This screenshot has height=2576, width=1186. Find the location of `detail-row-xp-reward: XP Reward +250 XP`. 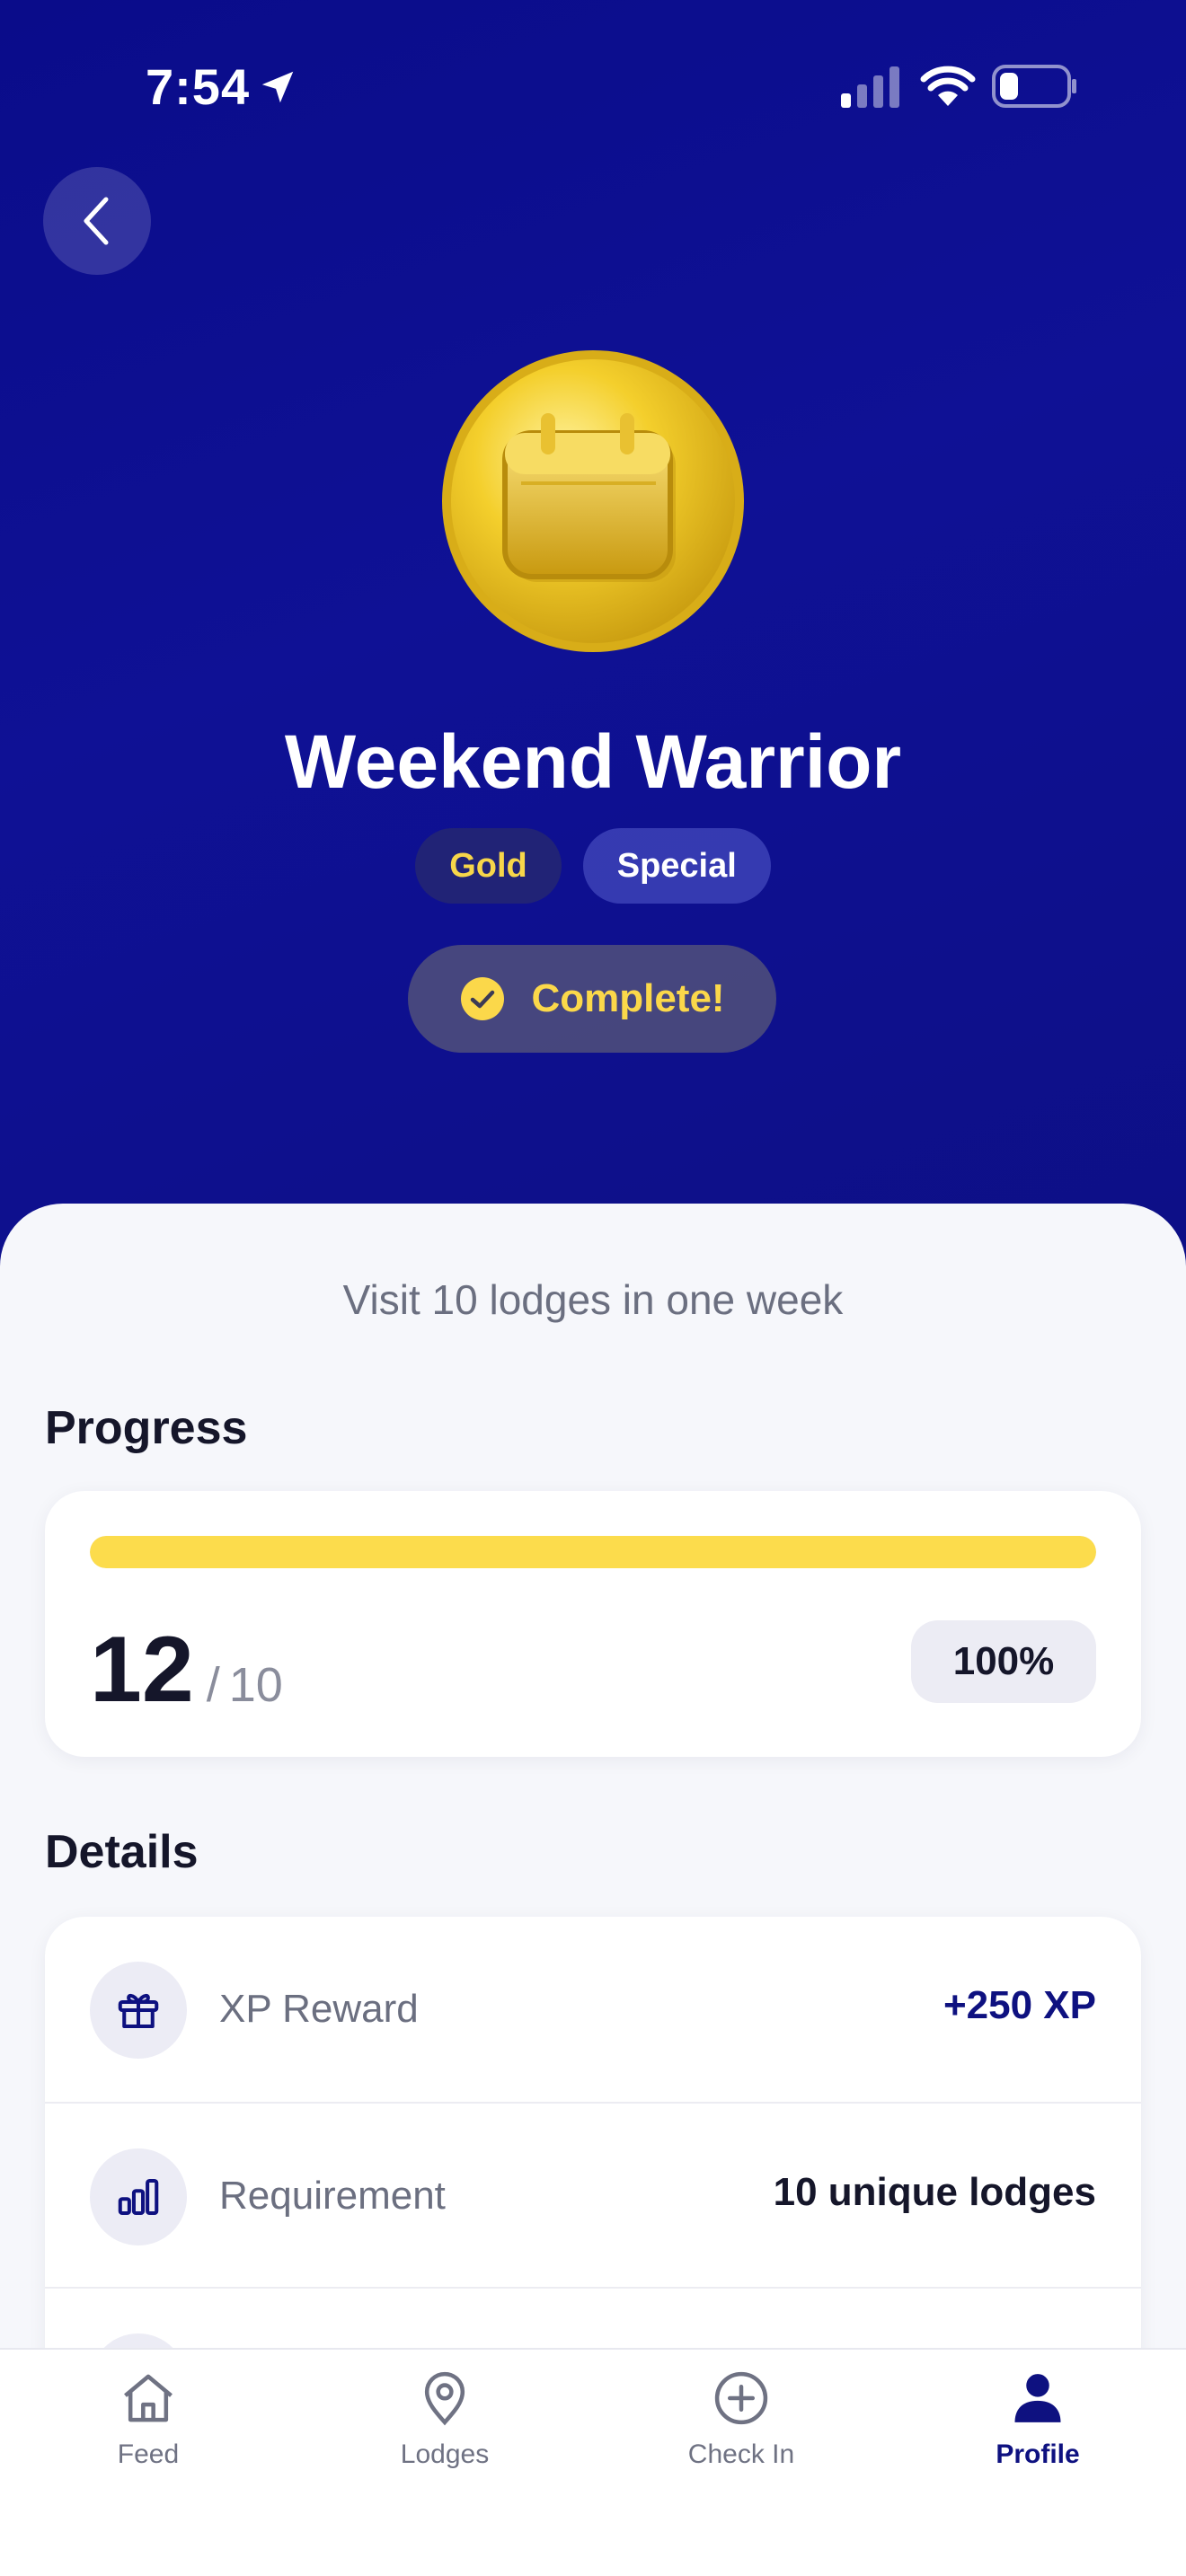

detail-row-xp-reward: XP Reward +250 XP is located at coordinates (593, 2009).